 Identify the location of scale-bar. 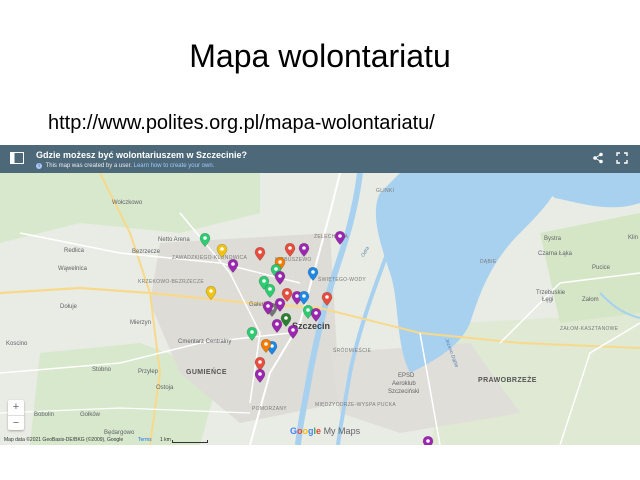
(190, 441).